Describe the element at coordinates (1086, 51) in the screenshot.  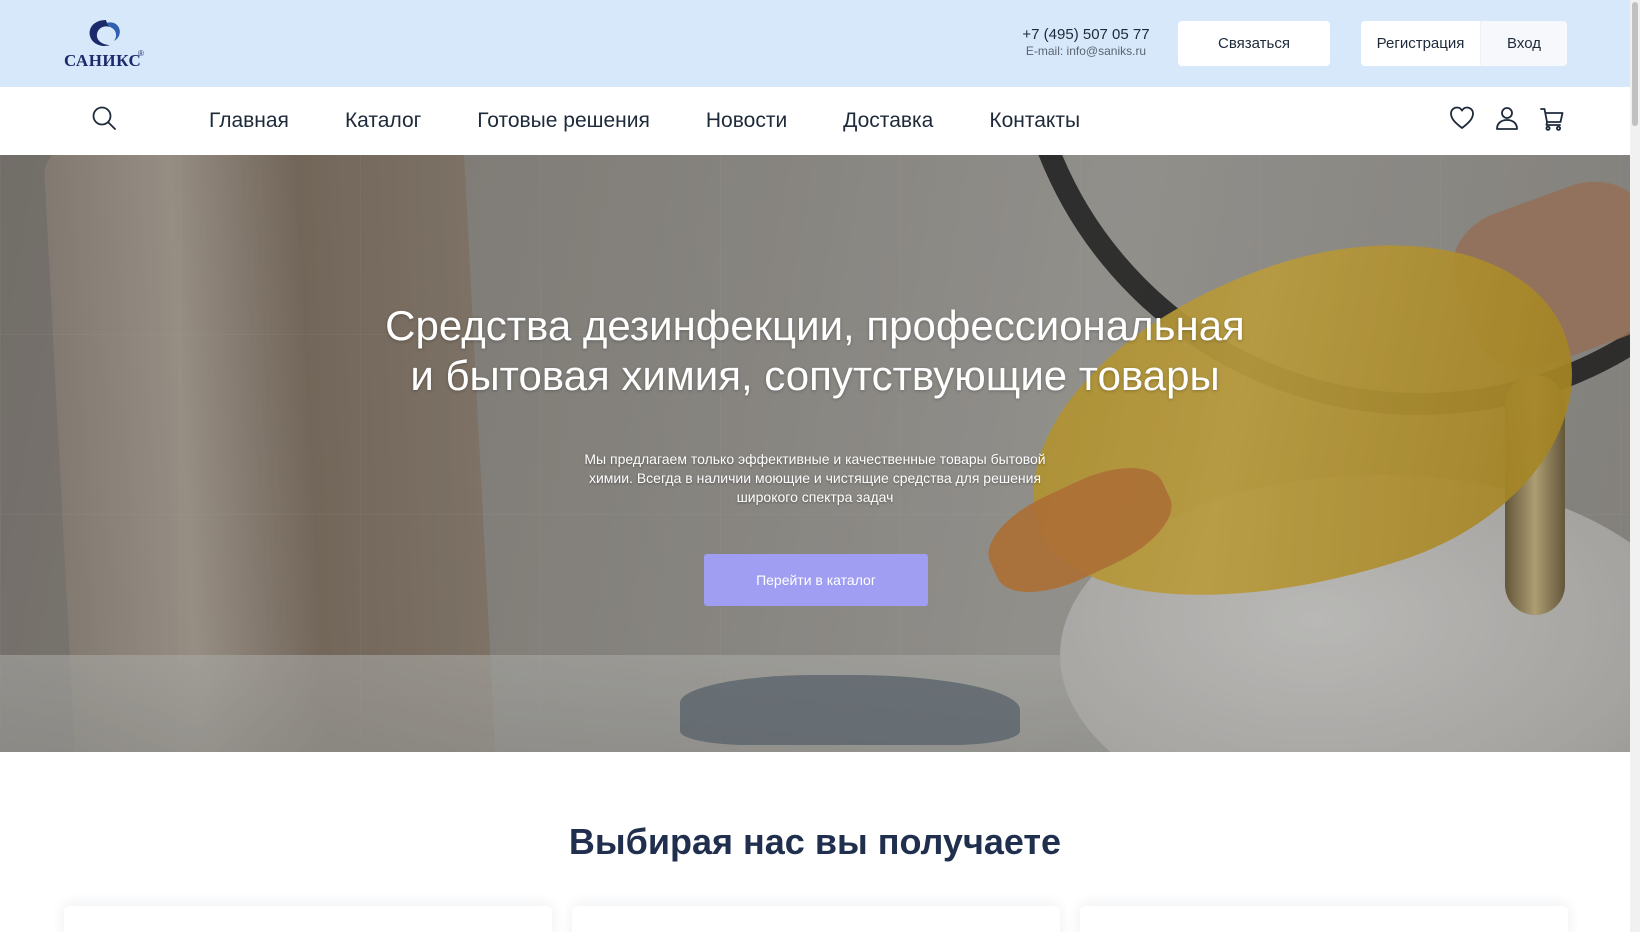
I see `email-link: E-mail: info@saniks.ru` at that location.